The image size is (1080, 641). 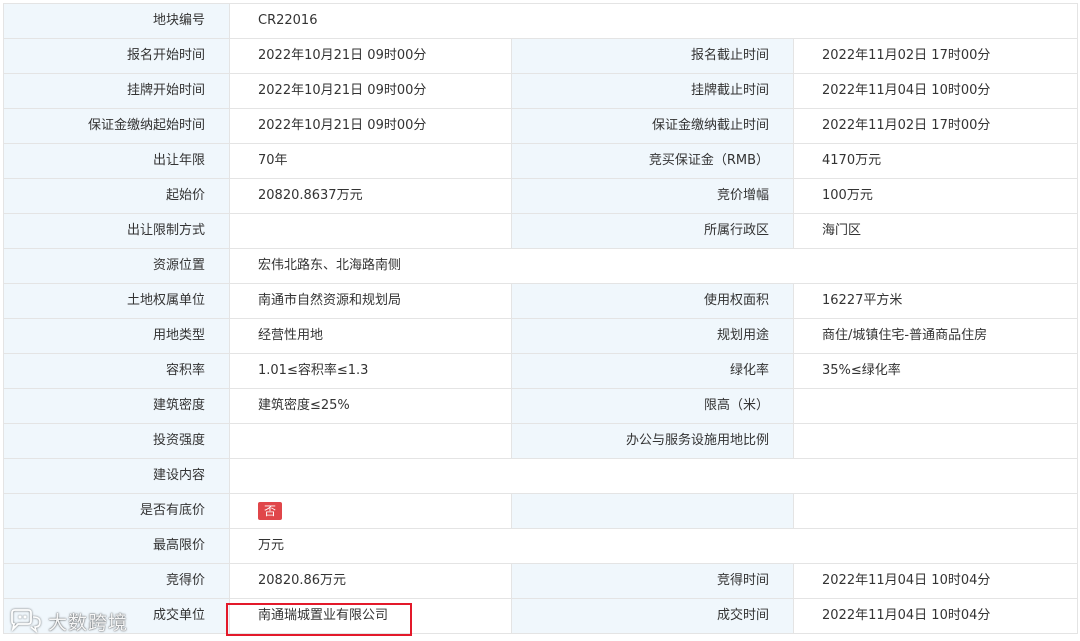 I want to click on label-office-facility-ratio: 办公与服务设施用地比例, so click(x=652, y=441).